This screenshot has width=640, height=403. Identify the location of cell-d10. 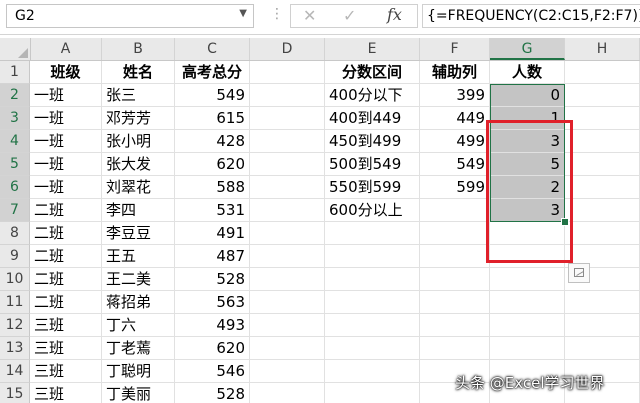
(287, 279).